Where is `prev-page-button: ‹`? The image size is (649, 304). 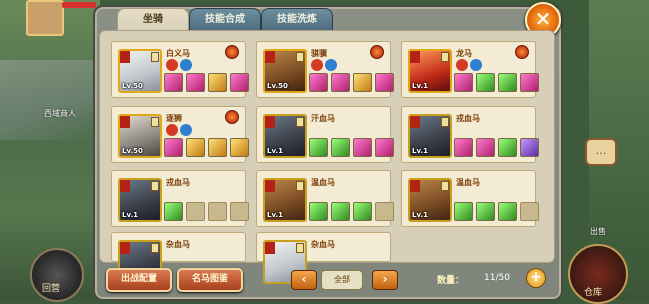
prev-page-button: ‹ is located at coordinates (304, 280).